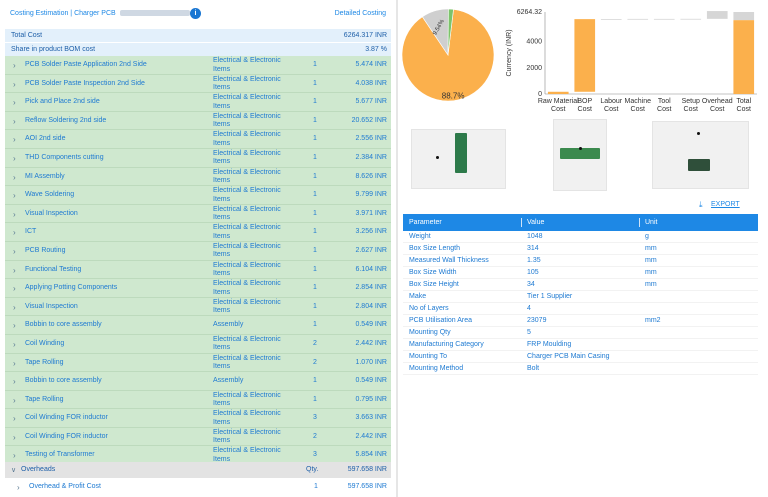  I want to click on x-tick-label: Total, so click(743, 101).